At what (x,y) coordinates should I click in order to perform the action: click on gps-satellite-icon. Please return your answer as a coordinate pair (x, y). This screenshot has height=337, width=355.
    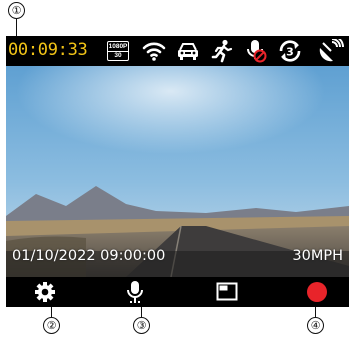
    Looking at the image, I should click on (331, 51).